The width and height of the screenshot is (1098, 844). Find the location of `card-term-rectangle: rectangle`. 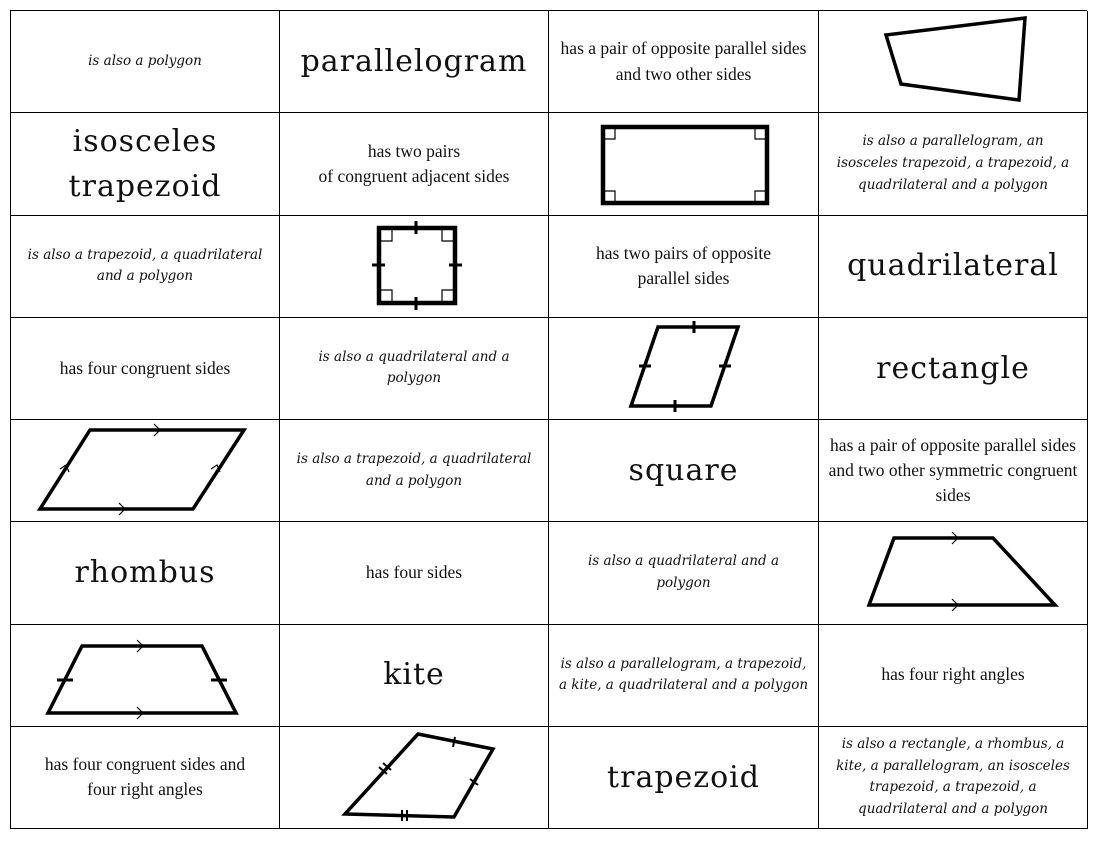

card-term-rectangle: rectangle is located at coordinates (953, 368).